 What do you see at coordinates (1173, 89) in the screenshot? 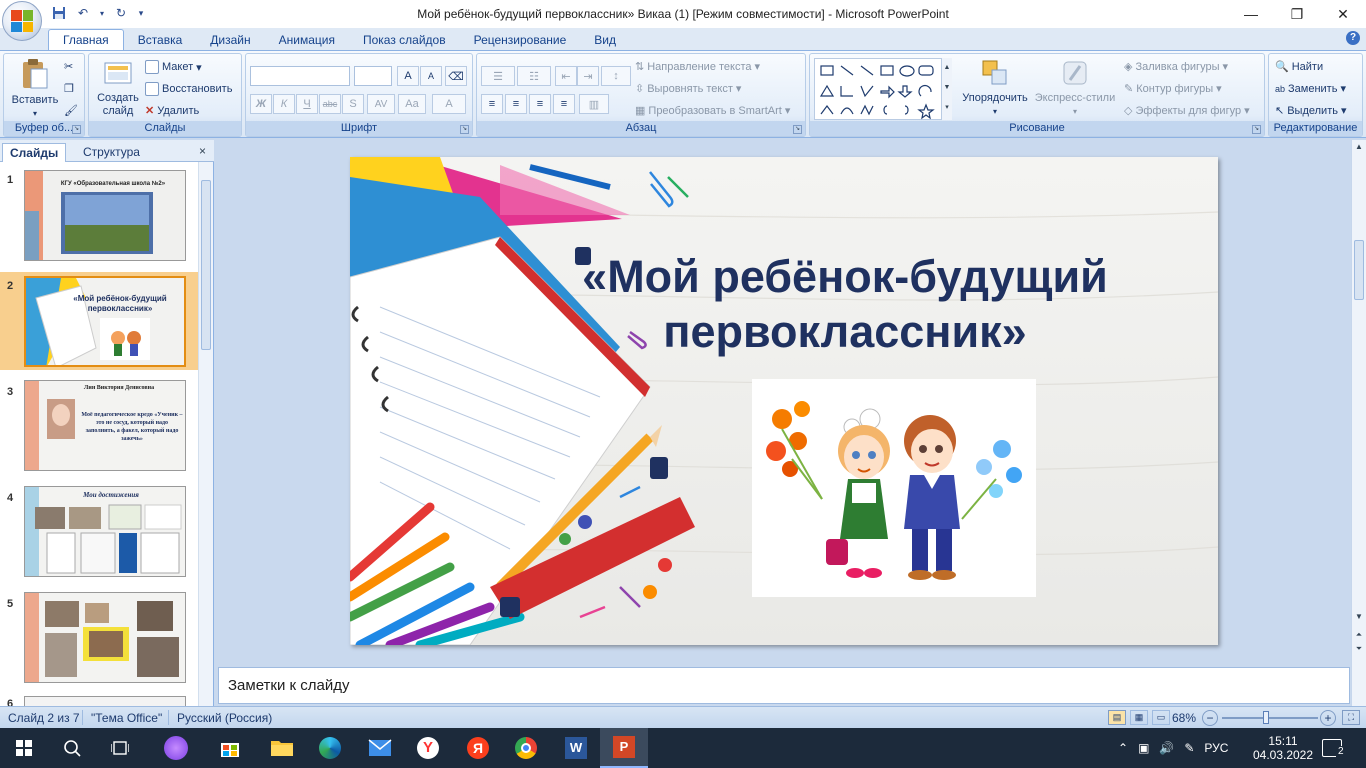
I see `shape-outline-button: ✎ Контур фигуры ▾` at bounding box center [1173, 89].